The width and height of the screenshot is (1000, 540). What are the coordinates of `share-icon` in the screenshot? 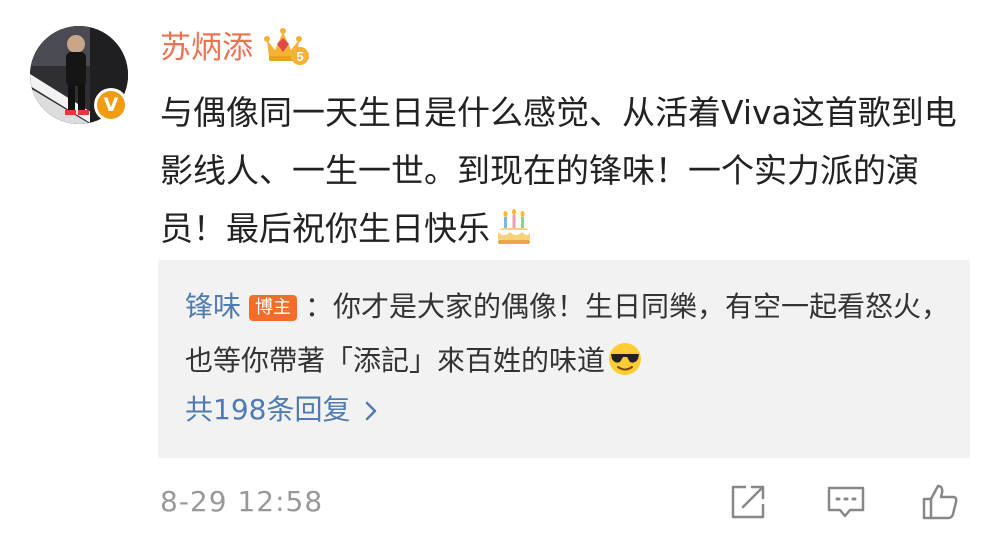 It's located at (748, 502).